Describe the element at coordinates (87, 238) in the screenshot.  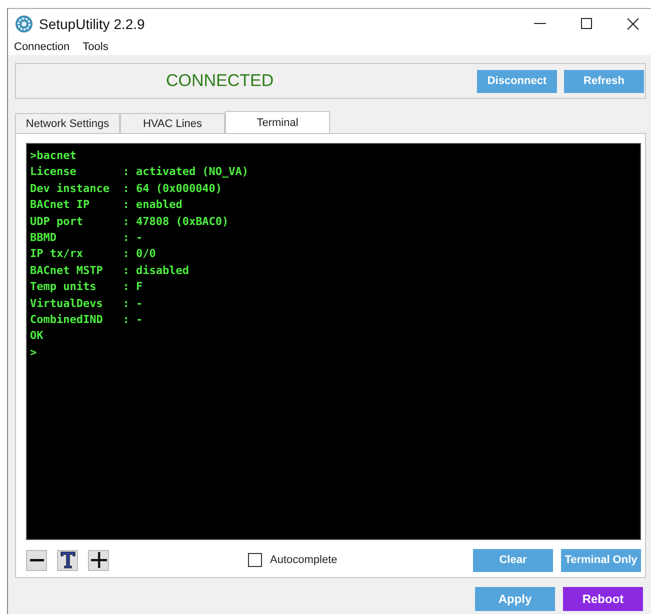
I see `terminal-line: BBMD : -` at that location.